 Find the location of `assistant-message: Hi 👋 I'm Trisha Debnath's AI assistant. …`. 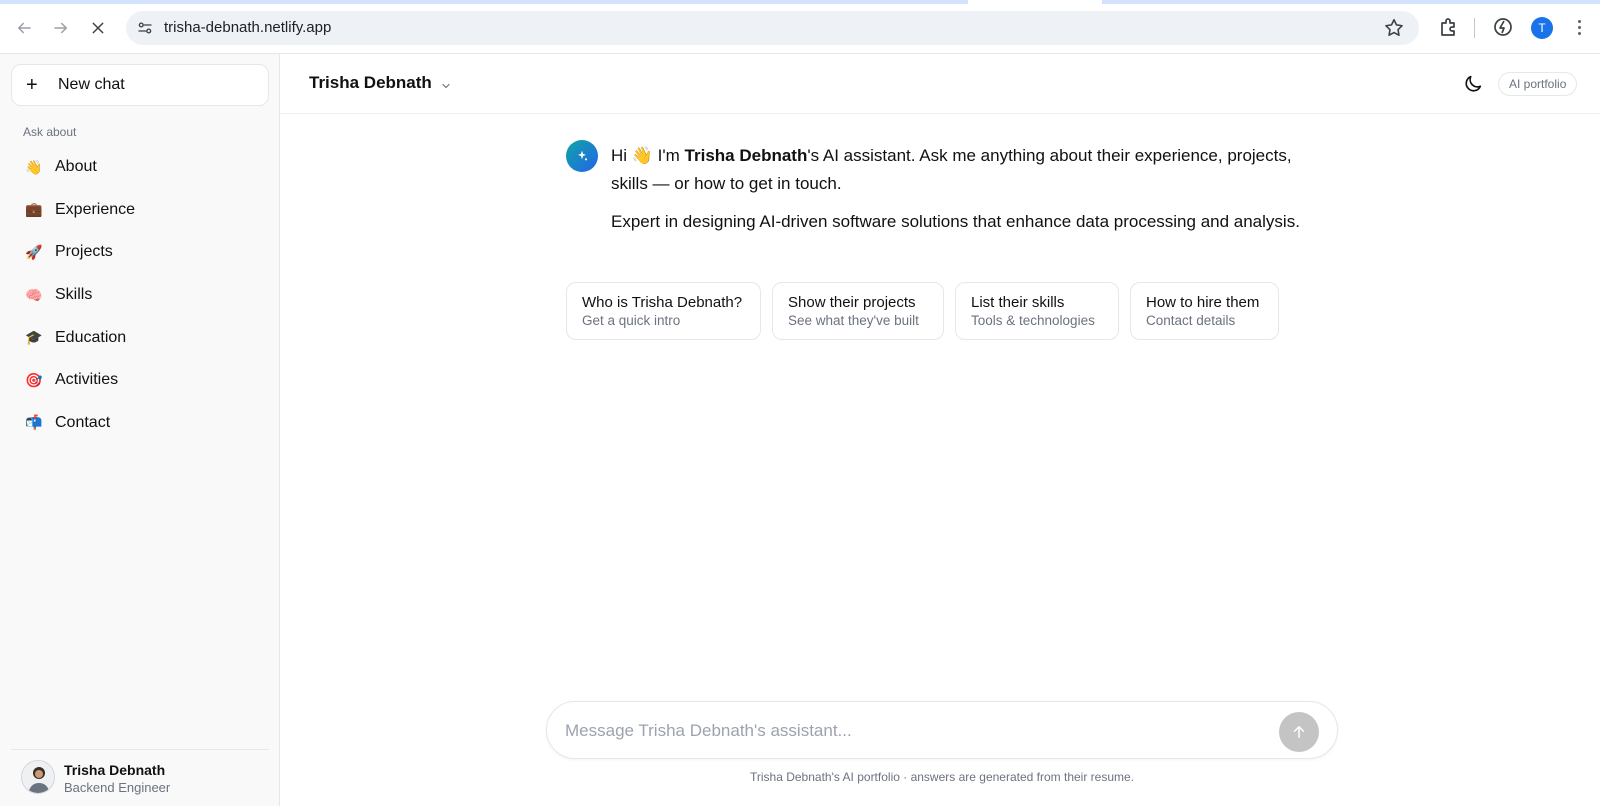

assistant-message: Hi 👋 I'm Trisha Debnath's AI assistant. … is located at coordinates (961, 194).